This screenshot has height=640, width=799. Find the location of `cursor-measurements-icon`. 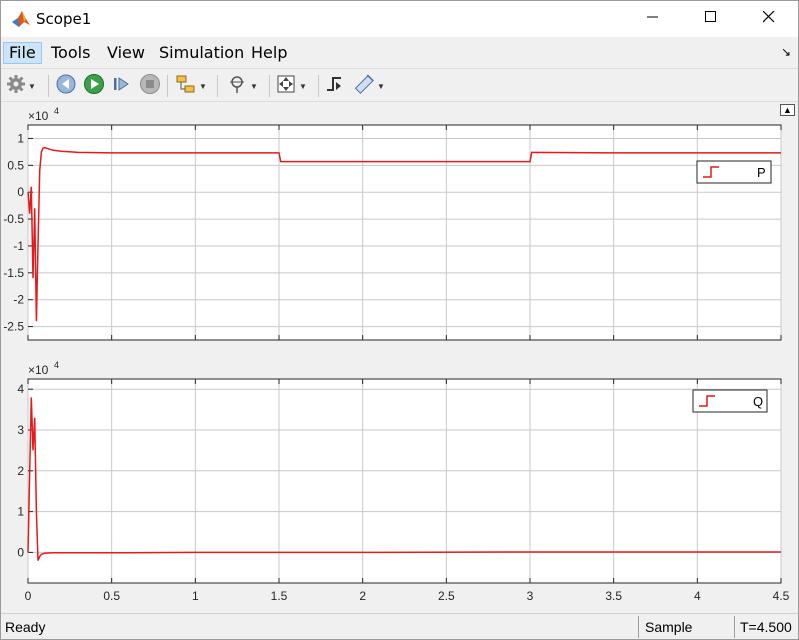

cursor-measurements-icon is located at coordinates (364, 86).